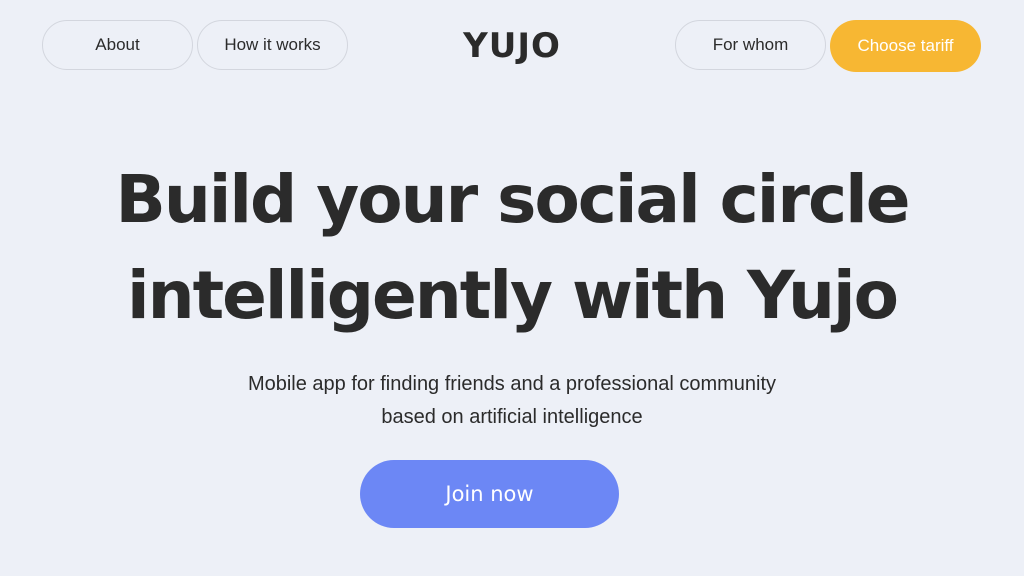 This screenshot has height=576, width=1024. I want to click on nav-for-whom-button: For whom, so click(750, 45).